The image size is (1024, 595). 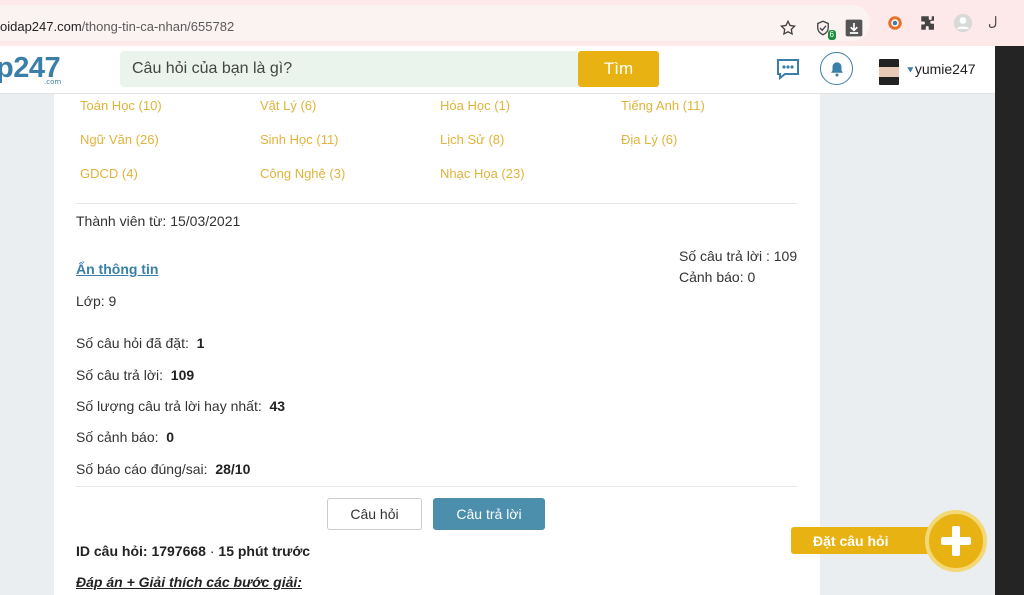 What do you see at coordinates (649, 139) in the screenshot?
I see `subject-link: Địa Lý (6)` at bounding box center [649, 139].